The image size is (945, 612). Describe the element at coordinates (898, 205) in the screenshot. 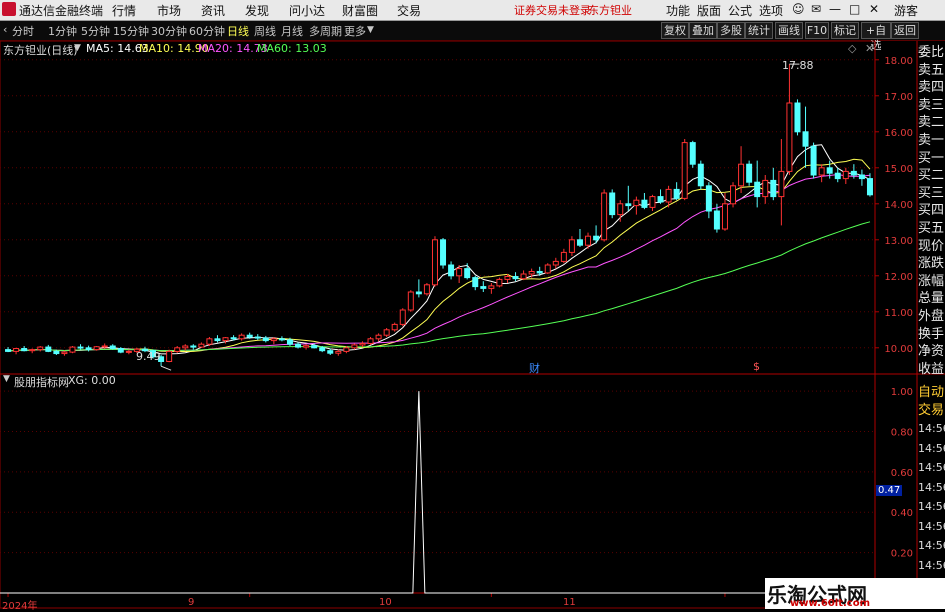

I see `price-tick-label: 14.00` at that location.